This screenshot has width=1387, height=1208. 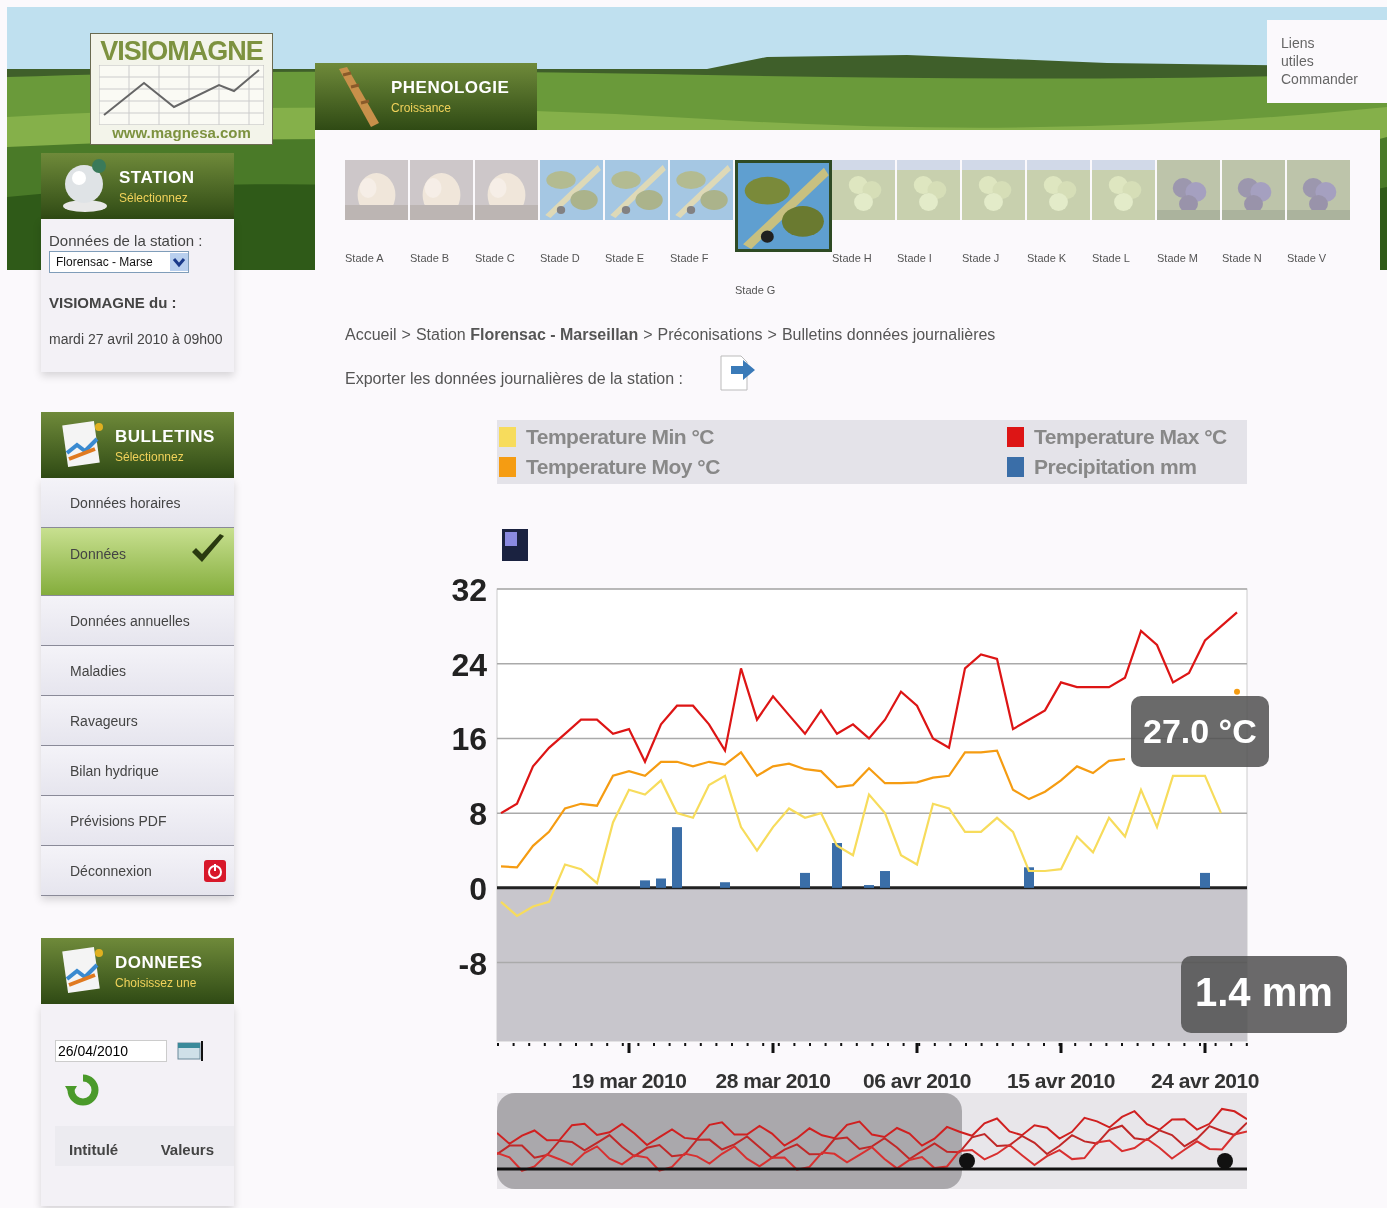 What do you see at coordinates (478, 888) in the screenshot?
I see `y-axis-label: 0` at bounding box center [478, 888].